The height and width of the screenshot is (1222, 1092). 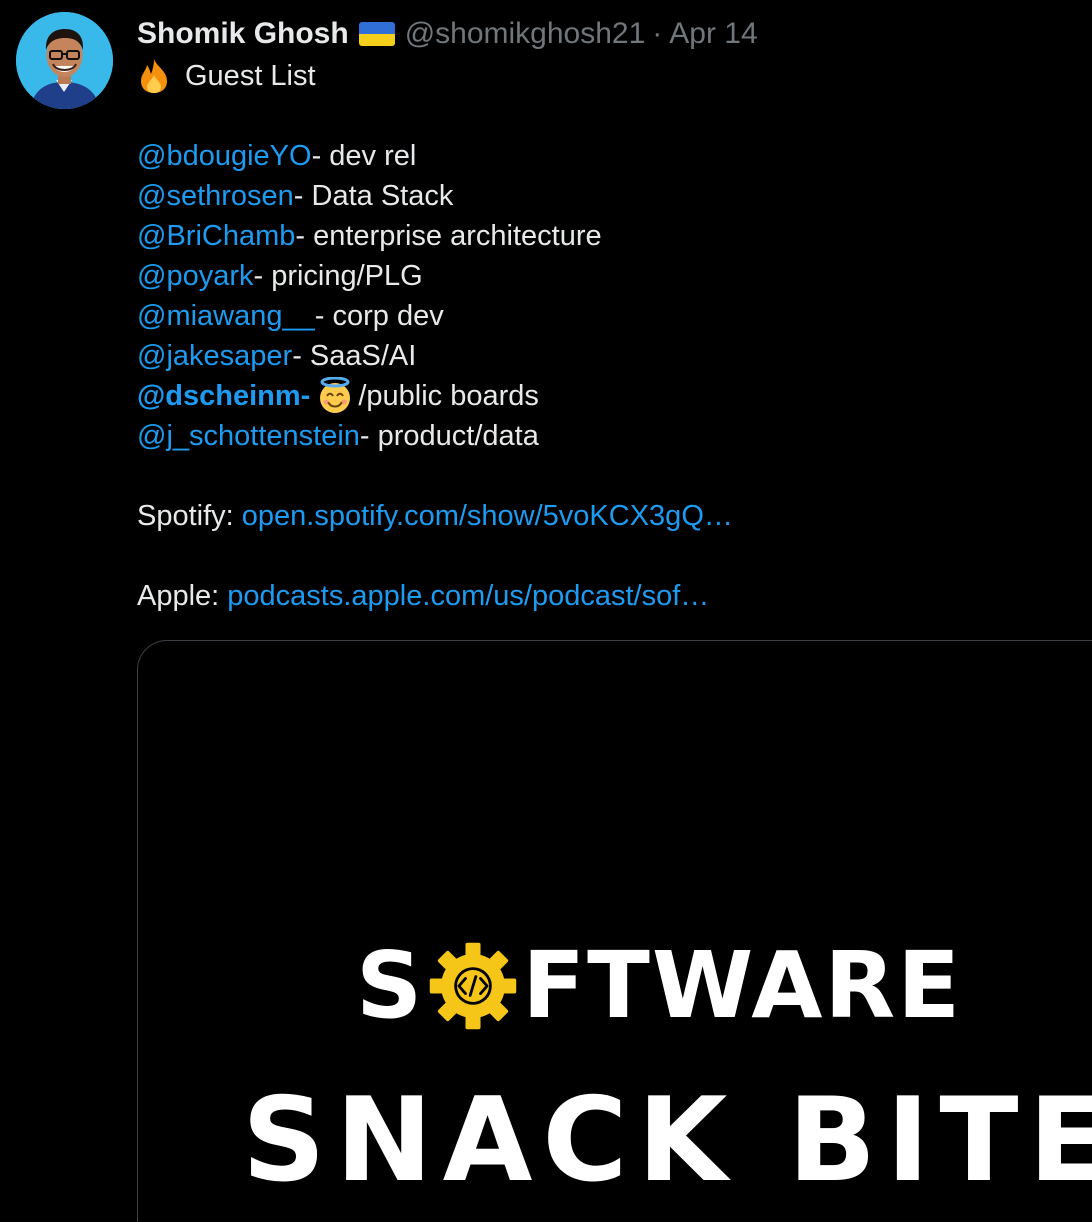 What do you see at coordinates (607, 156) in the screenshot?
I see `guest-line: @bdougieYO - dev rel` at bounding box center [607, 156].